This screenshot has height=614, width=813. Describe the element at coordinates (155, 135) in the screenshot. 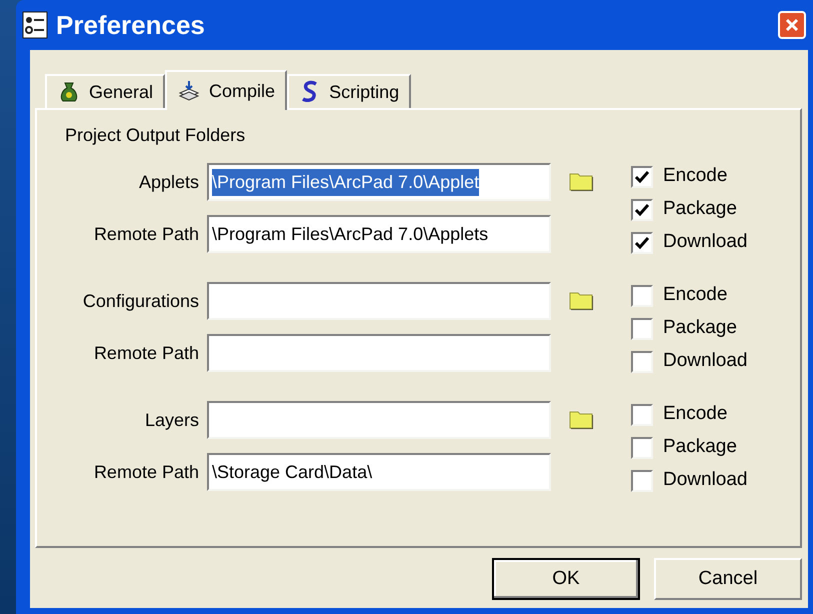

I see `section-title: Project Output Folders` at that location.